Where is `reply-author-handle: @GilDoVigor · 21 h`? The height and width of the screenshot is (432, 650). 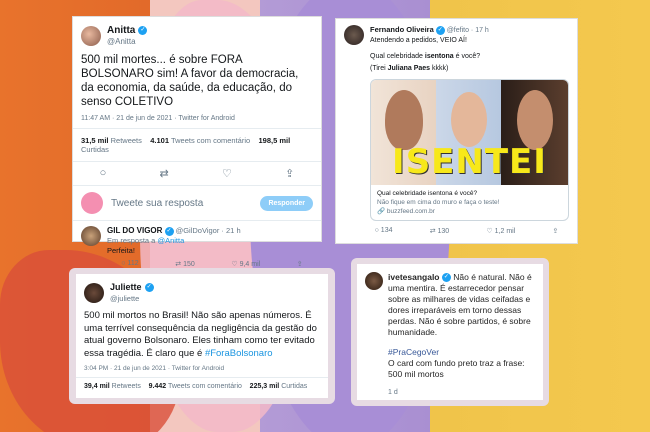 reply-author-handle: @GilDoVigor · 21 h is located at coordinates (208, 230).